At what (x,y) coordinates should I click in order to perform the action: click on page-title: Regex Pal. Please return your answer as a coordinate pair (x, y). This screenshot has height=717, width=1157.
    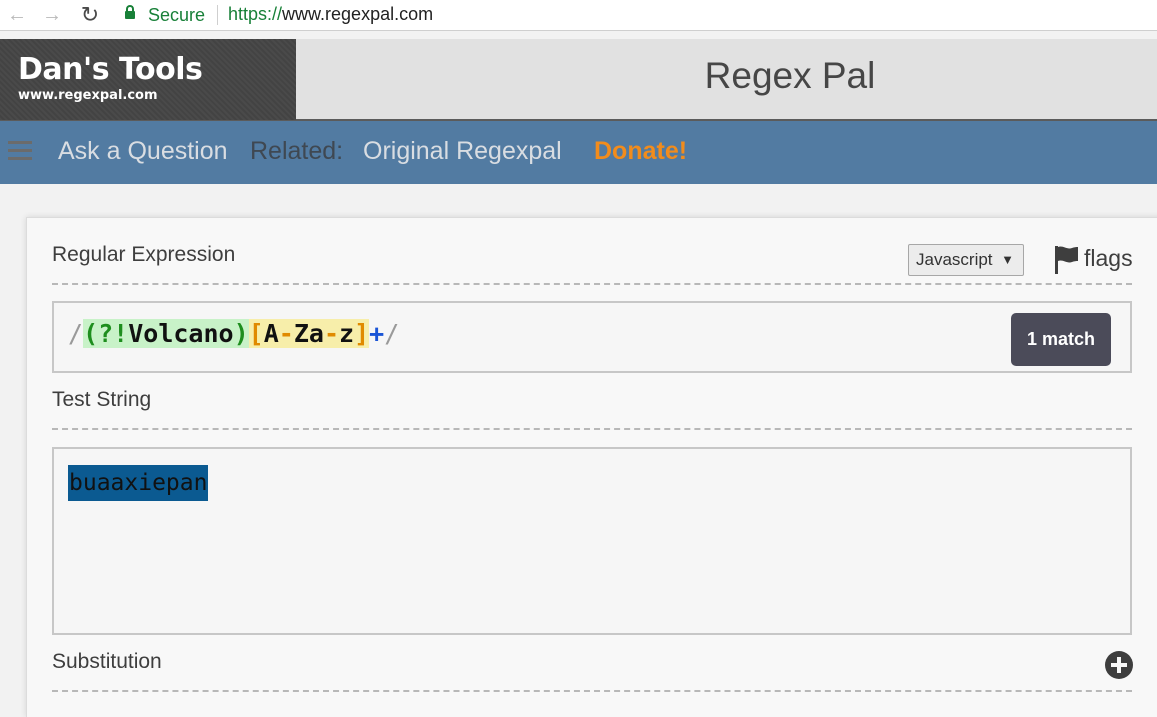
    Looking at the image, I should click on (790, 75).